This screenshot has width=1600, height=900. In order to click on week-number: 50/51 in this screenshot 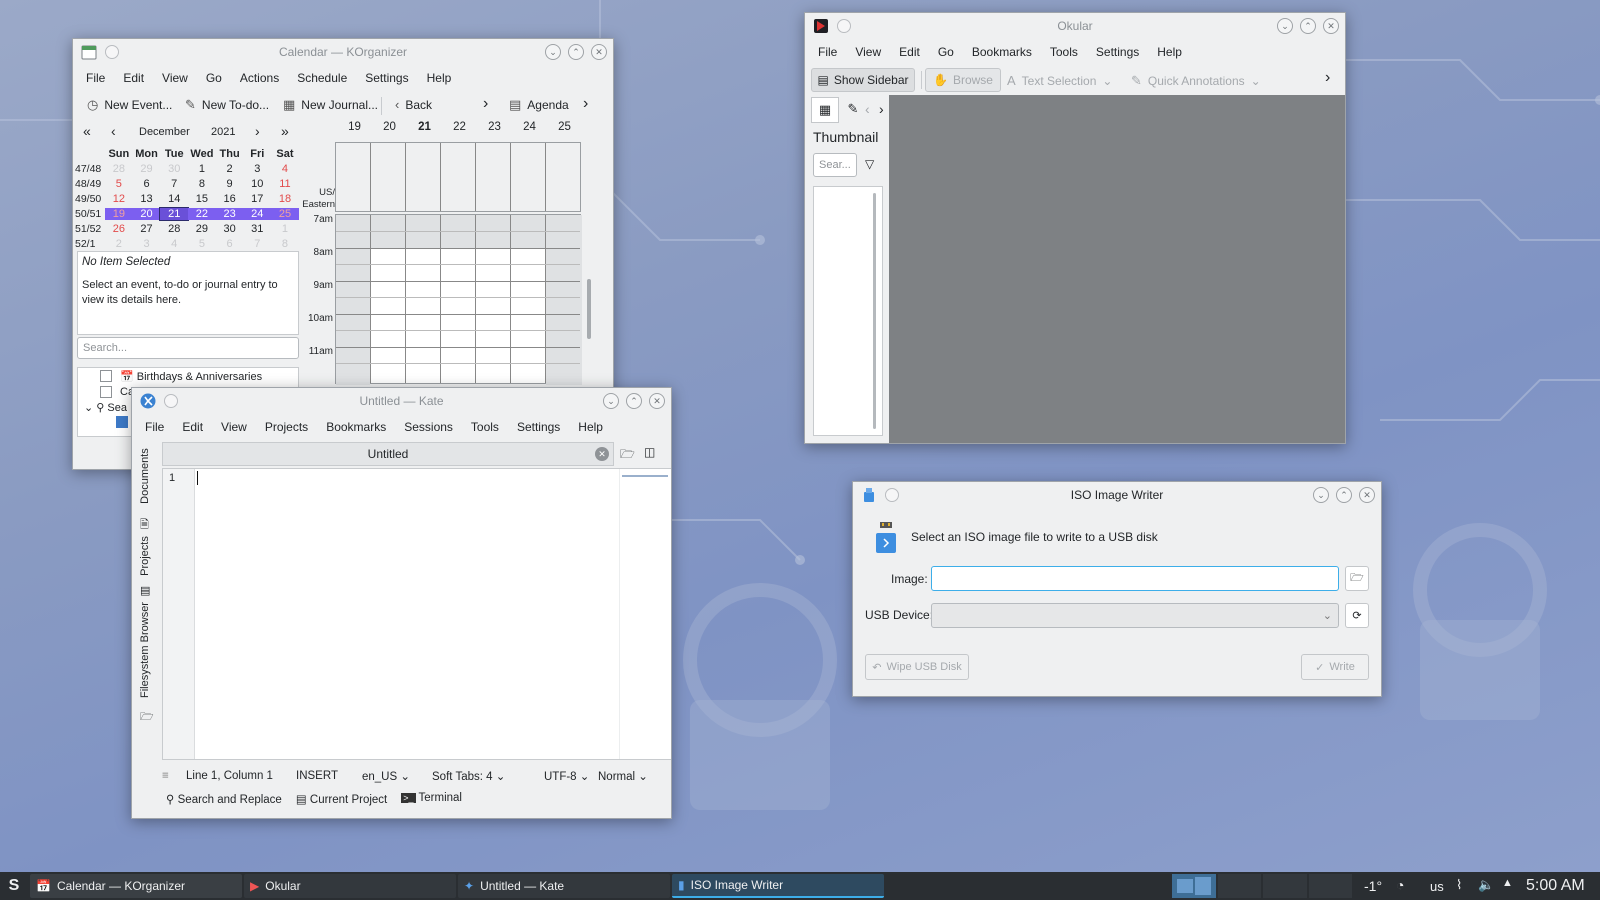, I will do `click(90, 214)`.